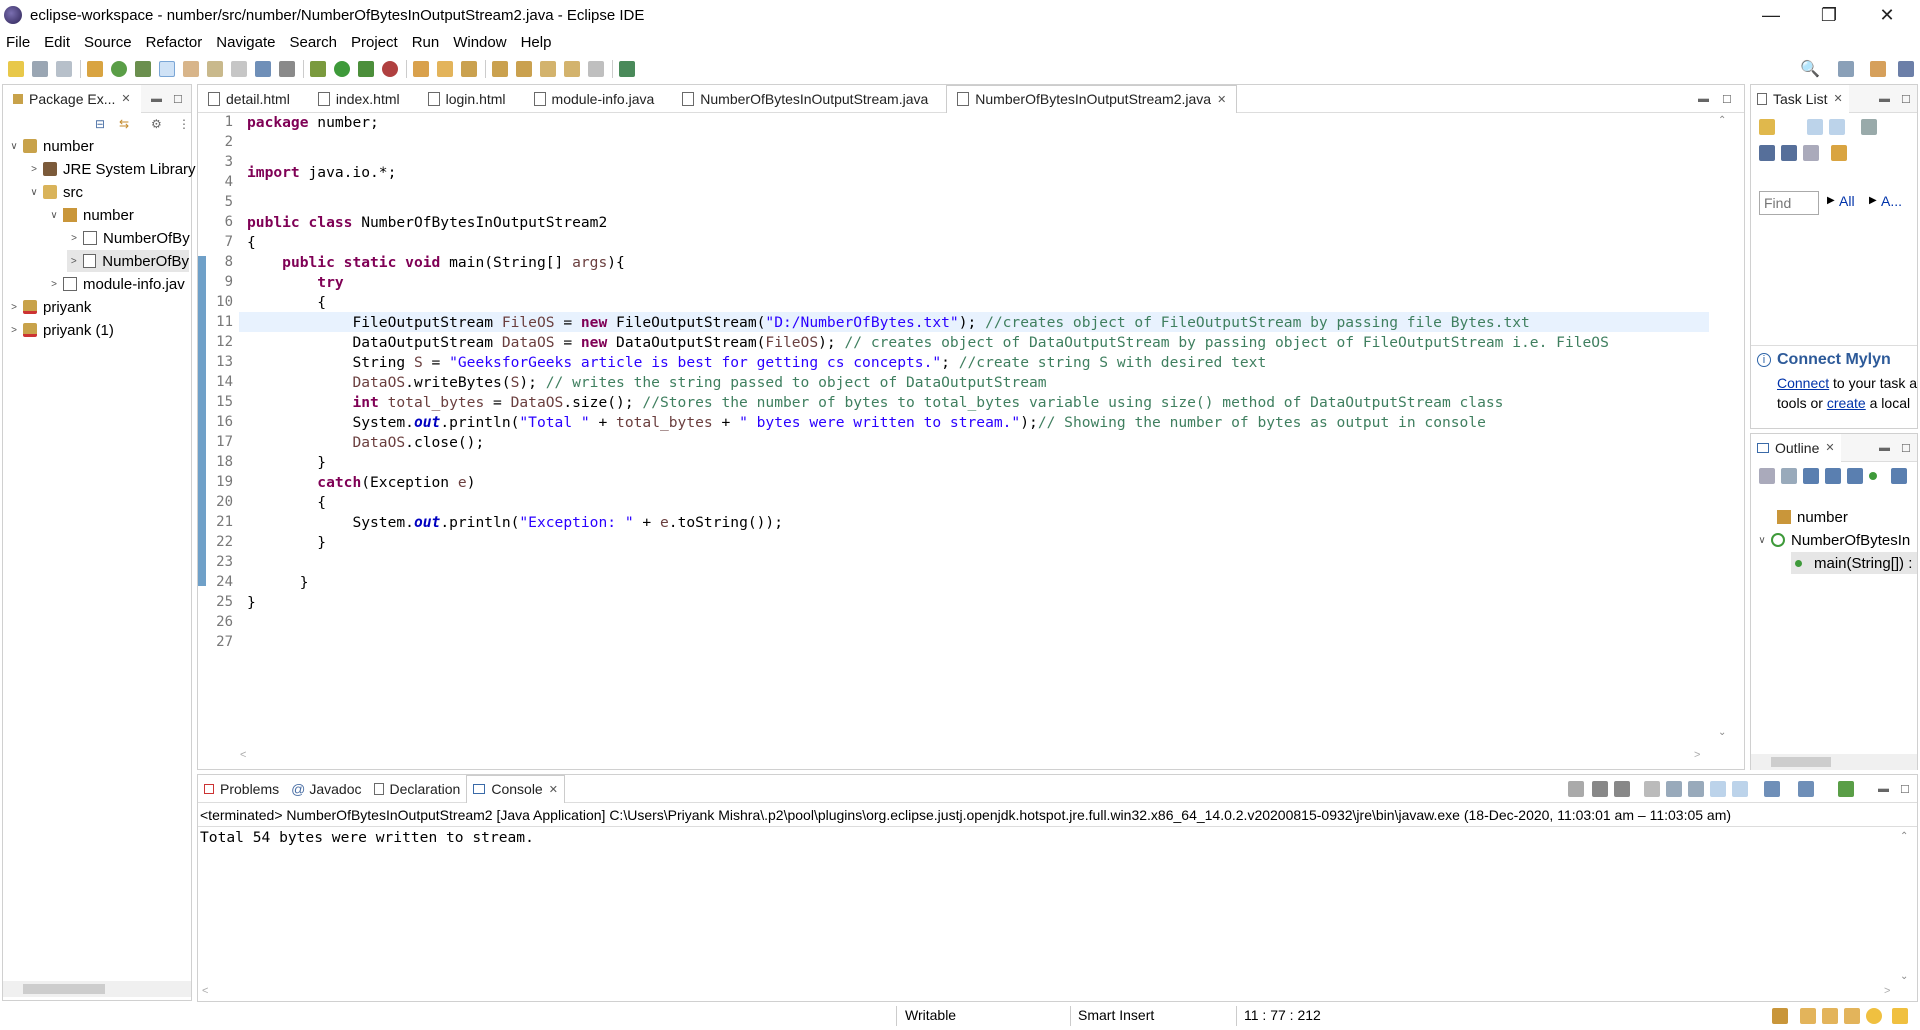 The width and height of the screenshot is (1920, 1030). I want to click on save-icon, so click(40, 69).